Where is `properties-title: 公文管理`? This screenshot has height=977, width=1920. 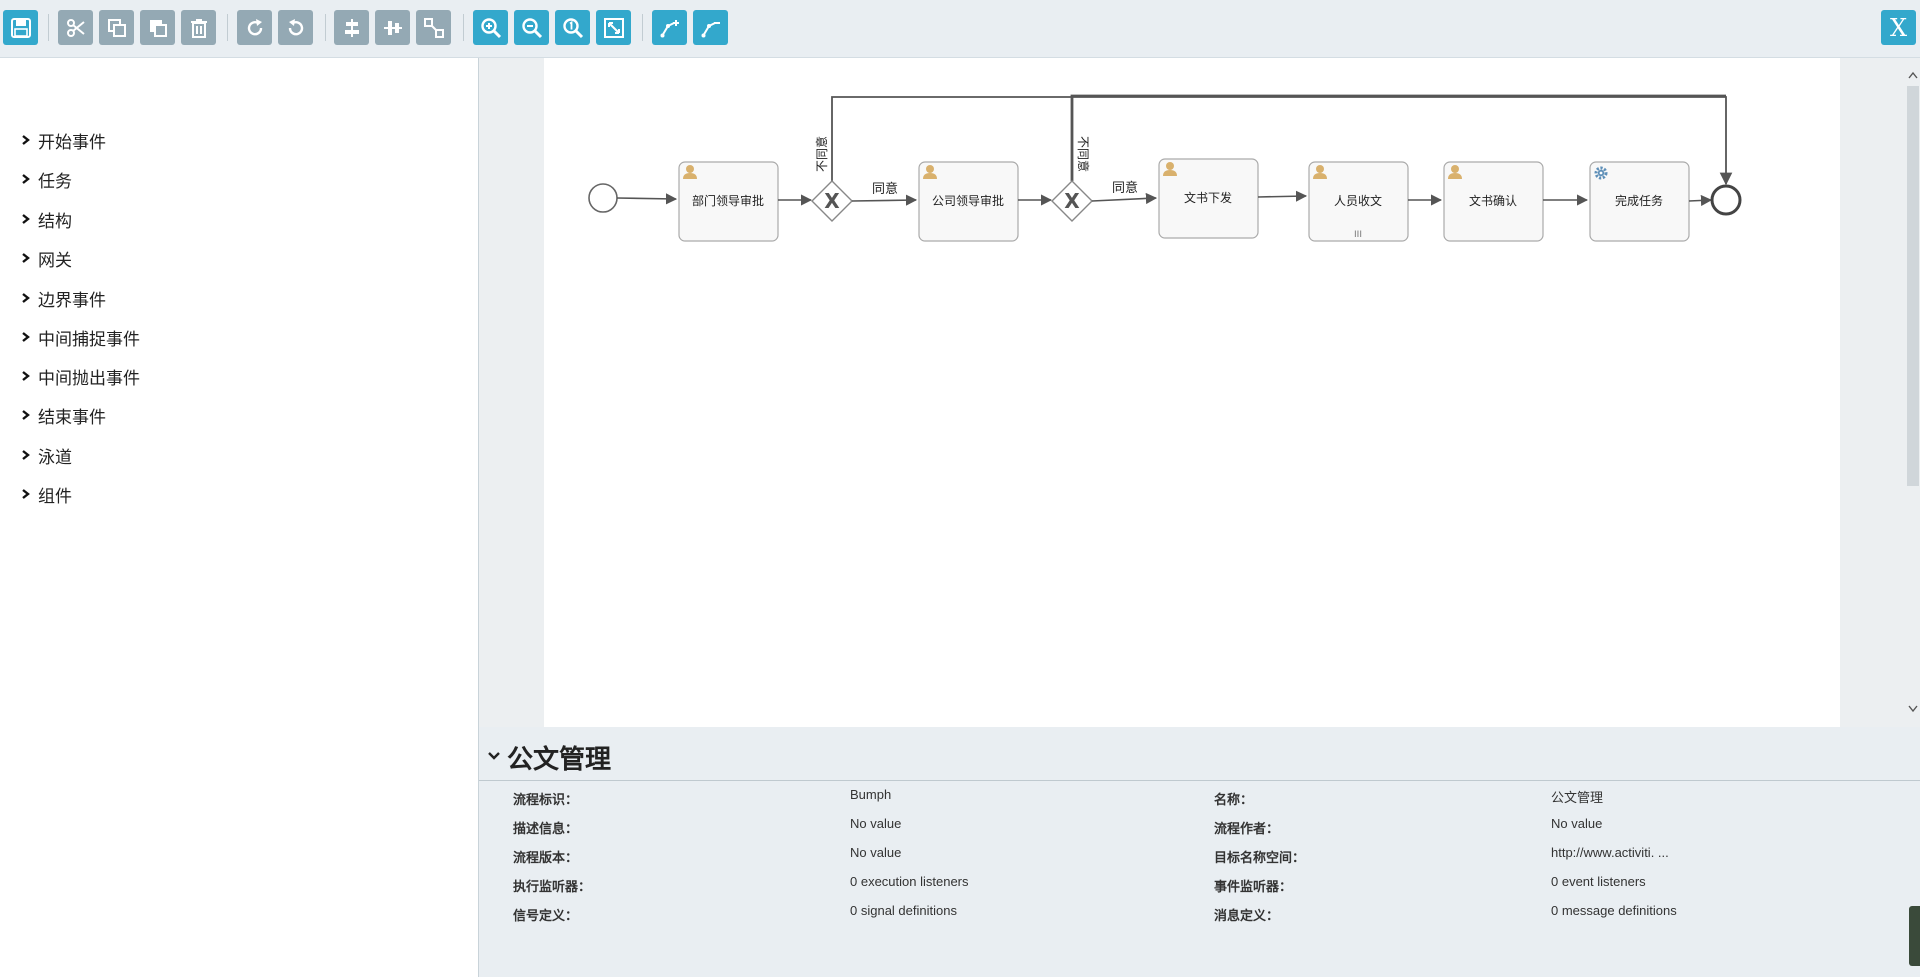
properties-title: 公文管理 is located at coordinates (559, 760).